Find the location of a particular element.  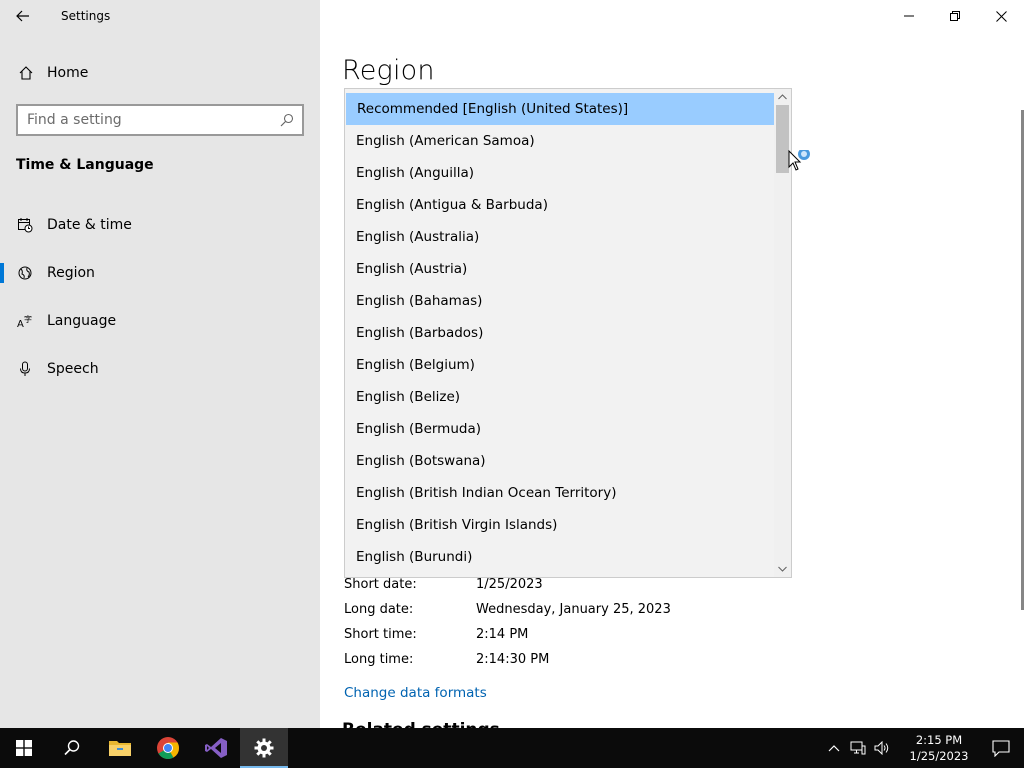

region-option: English (Anguilla) is located at coordinates (560, 173).